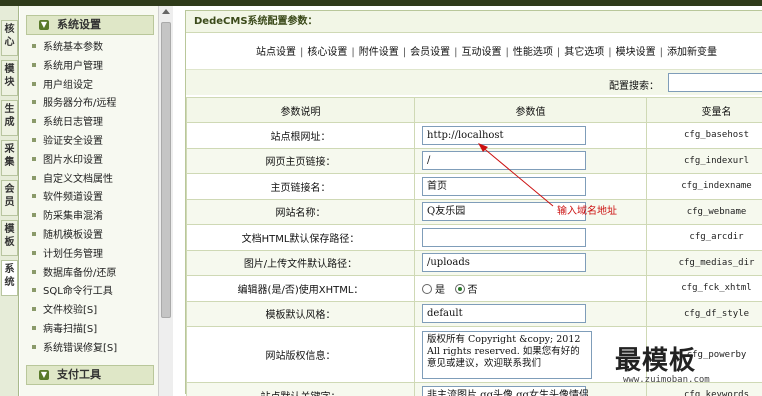 Image resolution: width=762 pixels, height=396 pixels. Describe the element at coordinates (166, 170) in the screenshot. I see `scrollbar-thumb` at that location.